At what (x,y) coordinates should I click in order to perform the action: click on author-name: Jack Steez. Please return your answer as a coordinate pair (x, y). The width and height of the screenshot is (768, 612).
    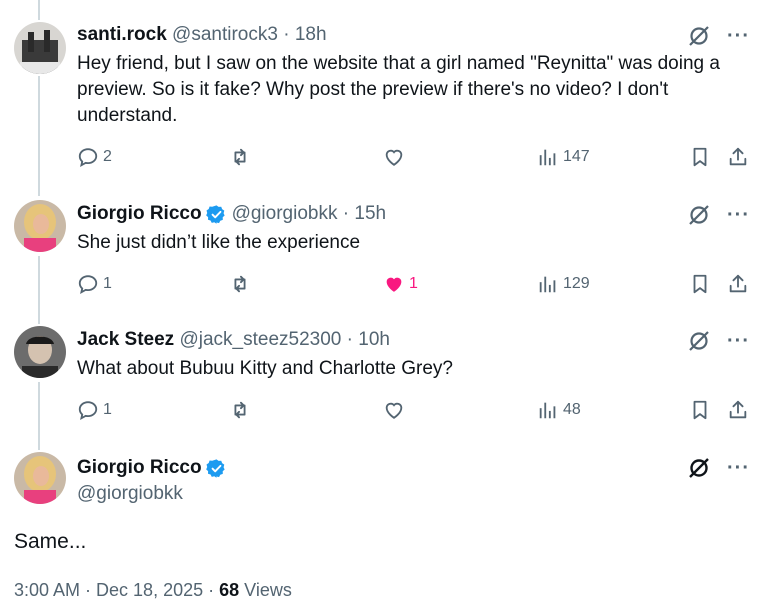
    Looking at the image, I should click on (125, 340).